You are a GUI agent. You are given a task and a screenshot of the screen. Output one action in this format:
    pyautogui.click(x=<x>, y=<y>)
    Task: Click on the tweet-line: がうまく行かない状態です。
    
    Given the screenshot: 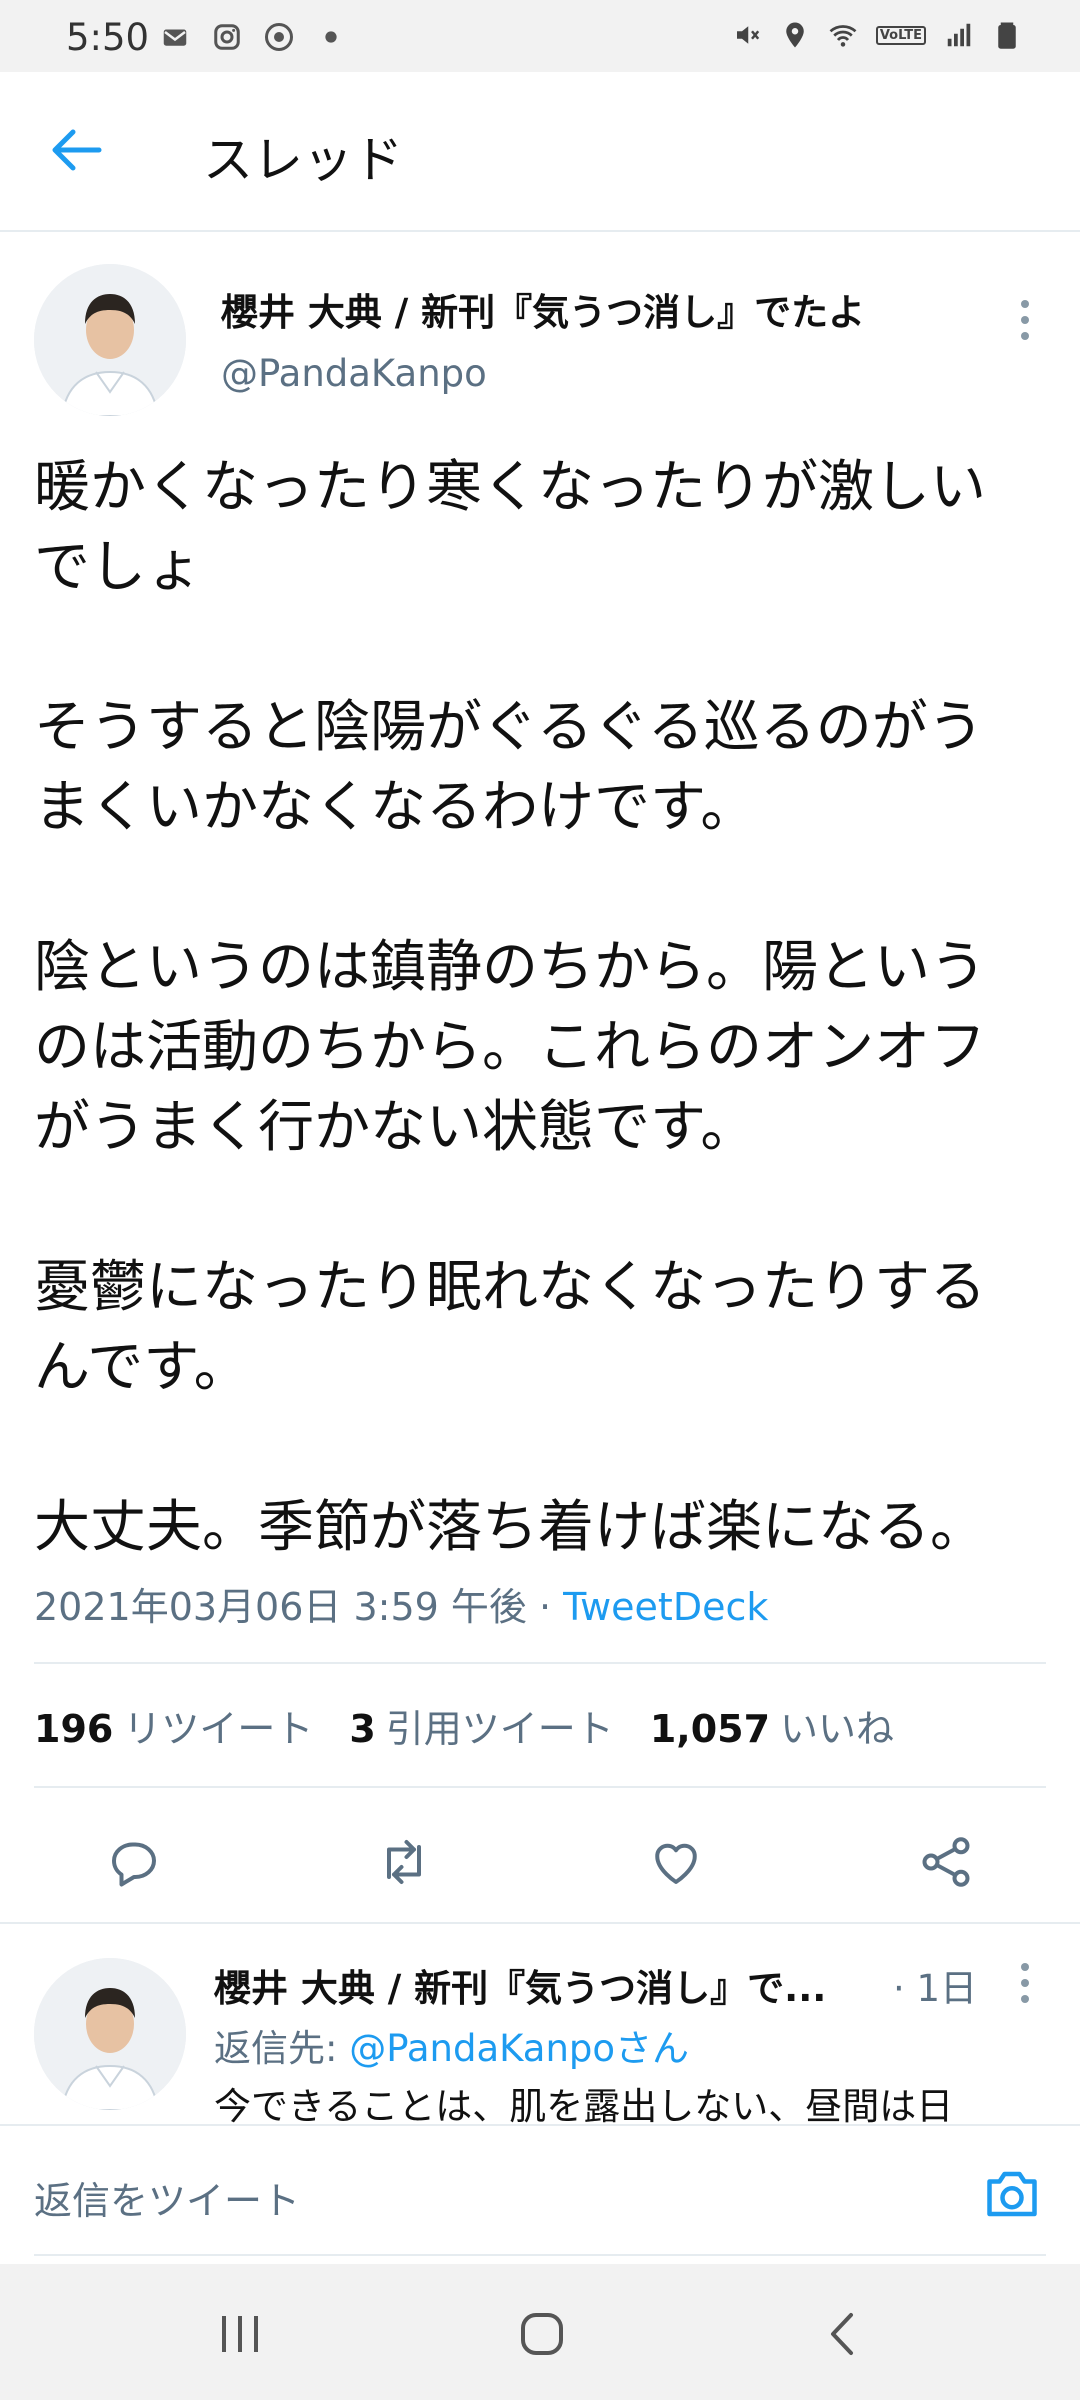 What is the action you would take?
    pyautogui.click(x=395, y=1127)
    